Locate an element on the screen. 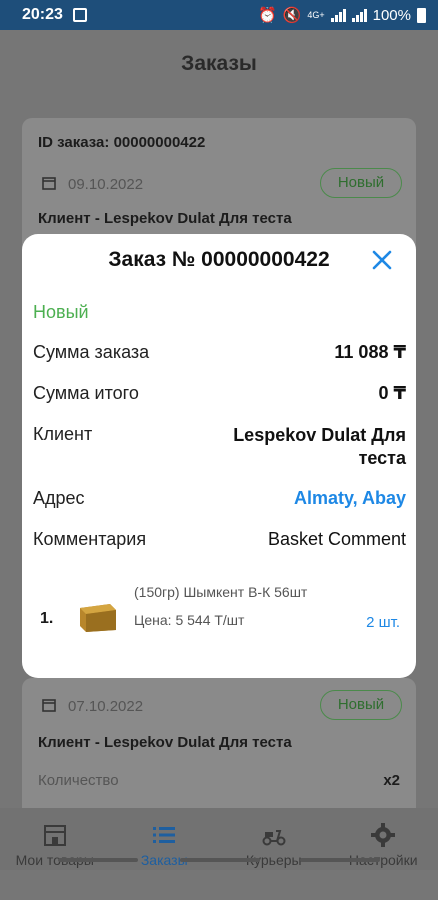  battery-percent: 100% is located at coordinates (391, 15).